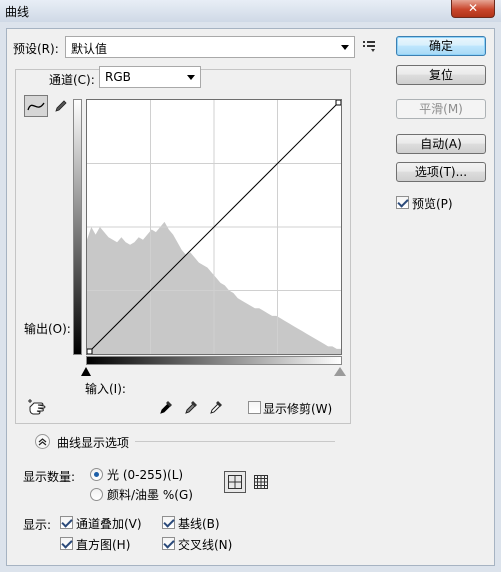  Describe the element at coordinates (441, 109) in the screenshot. I see `smooth-button: 平滑(M)` at that location.